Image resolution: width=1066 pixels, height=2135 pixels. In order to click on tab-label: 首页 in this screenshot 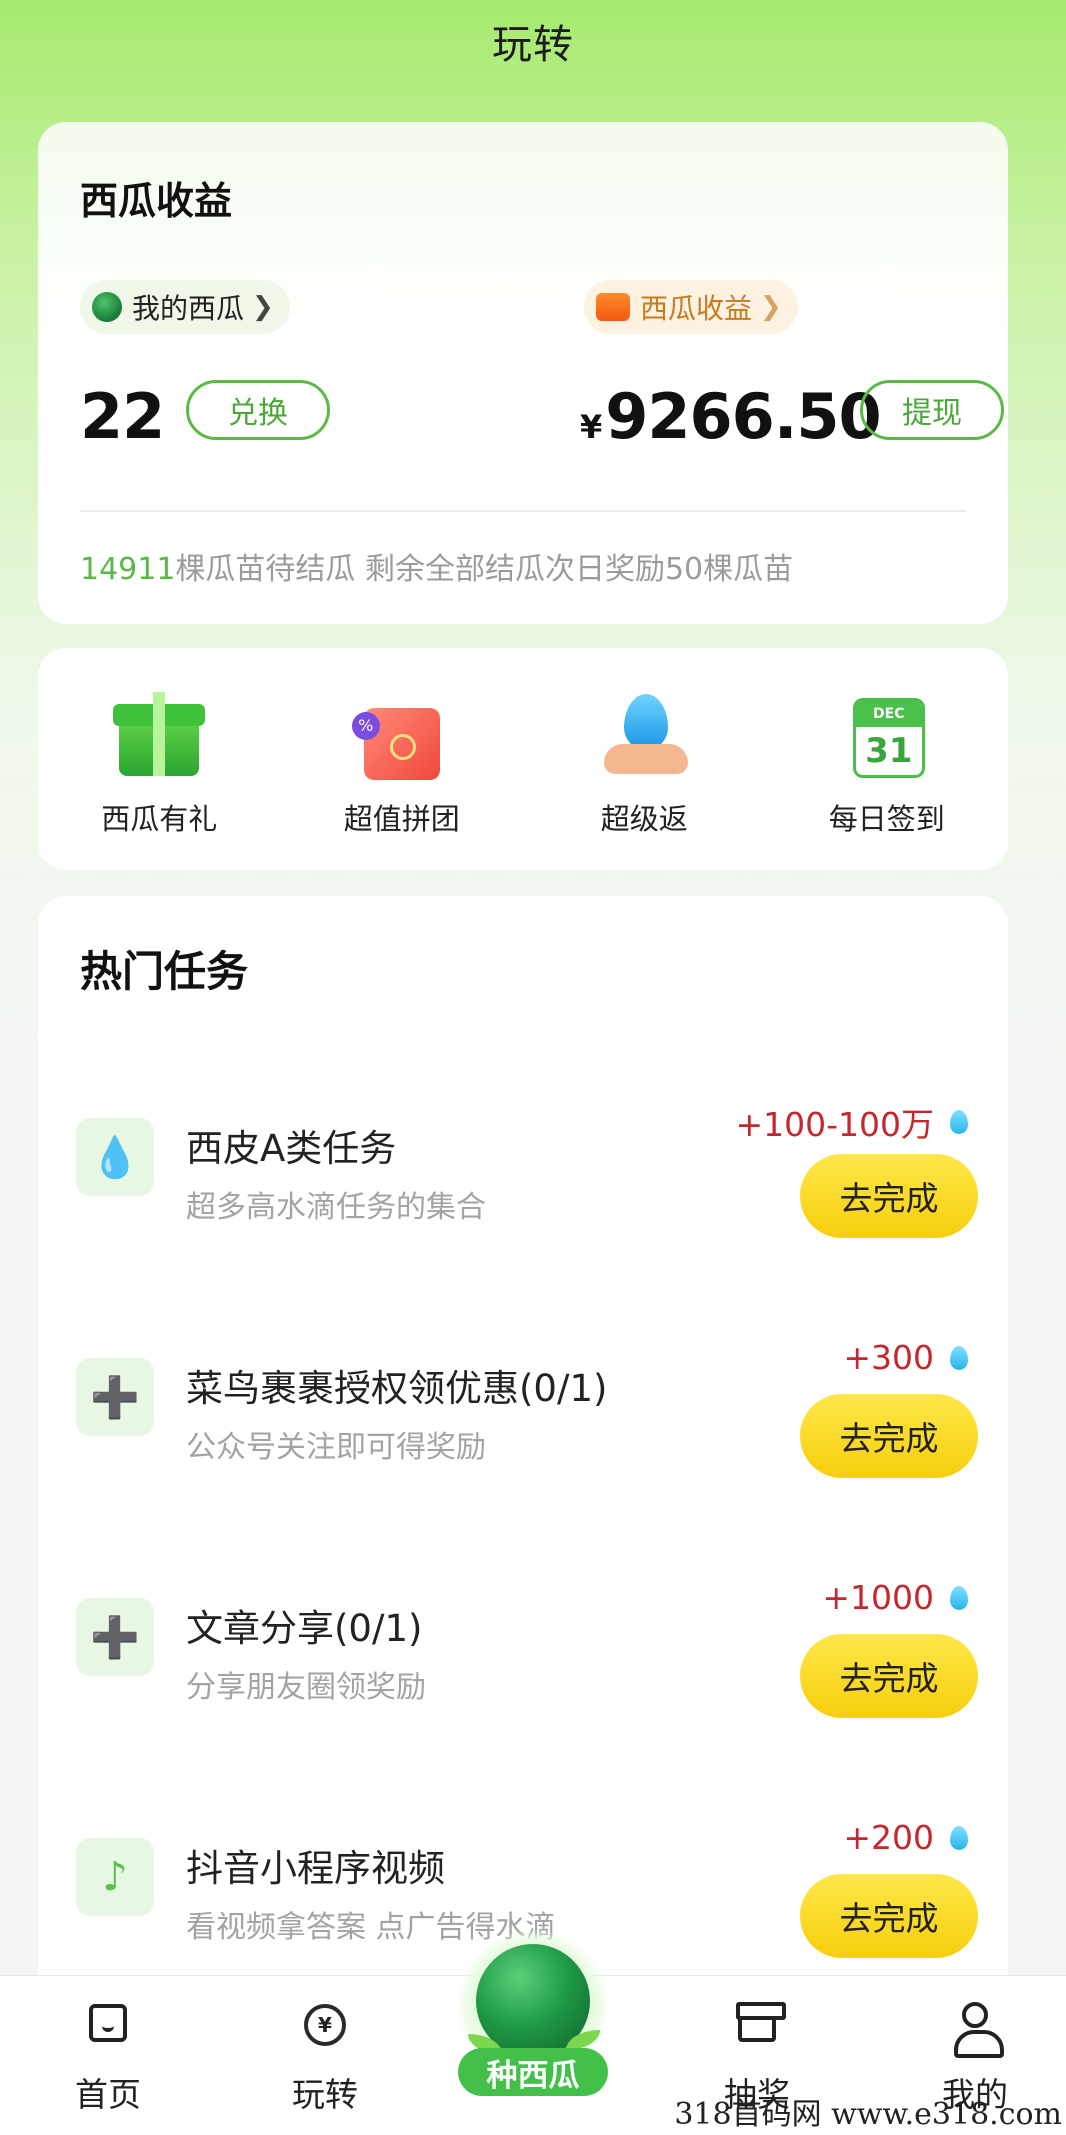, I will do `click(108, 2094)`.